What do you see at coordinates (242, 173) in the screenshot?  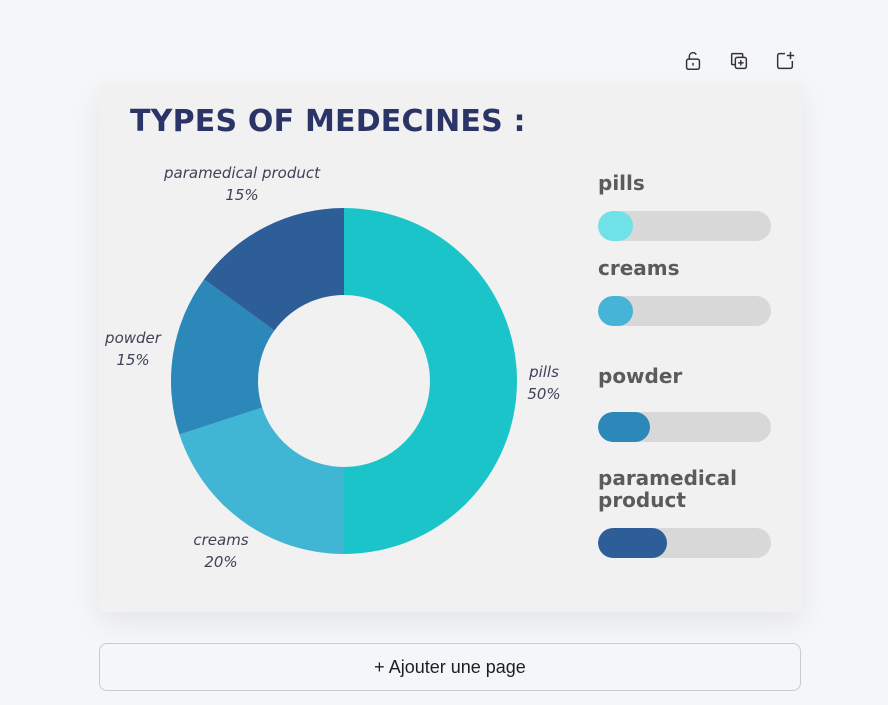 I see `slice-label: paramedical product` at bounding box center [242, 173].